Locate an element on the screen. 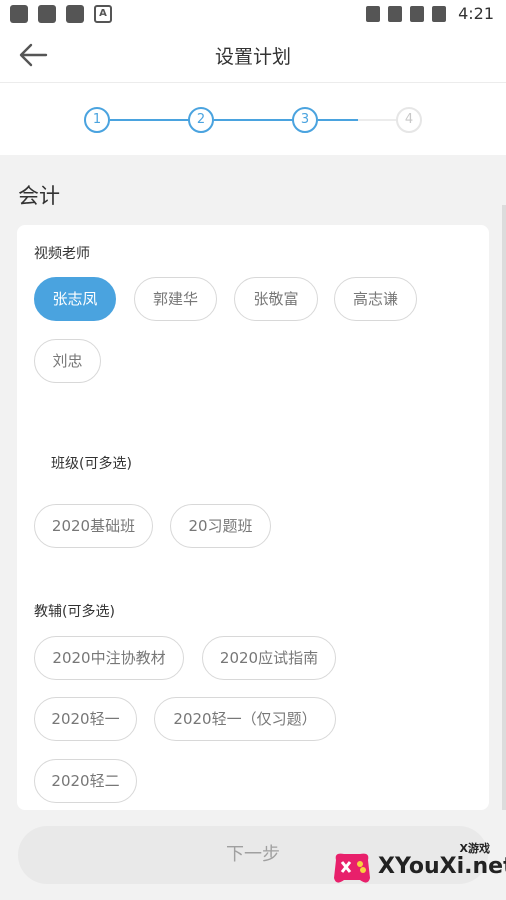 This screenshot has height=900, width=506. material-chip: 2020应试指南 is located at coordinates (269, 658).